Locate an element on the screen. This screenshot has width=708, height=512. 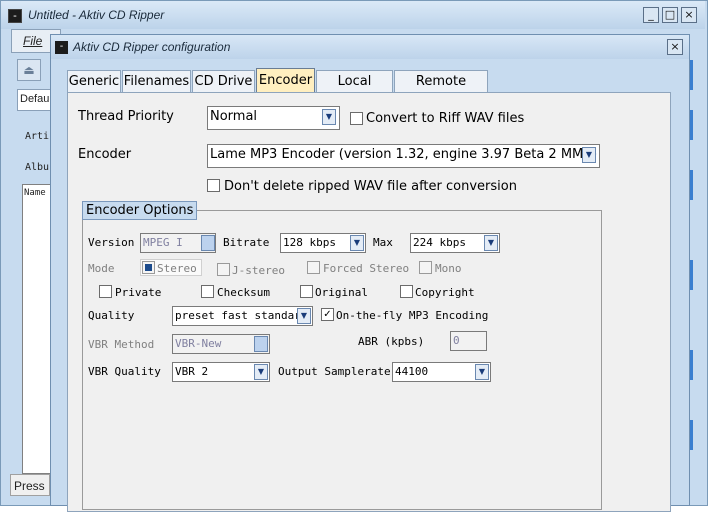
main-window-title: Untitled - Aktiv CD Ripper is located at coordinates (96, 15).